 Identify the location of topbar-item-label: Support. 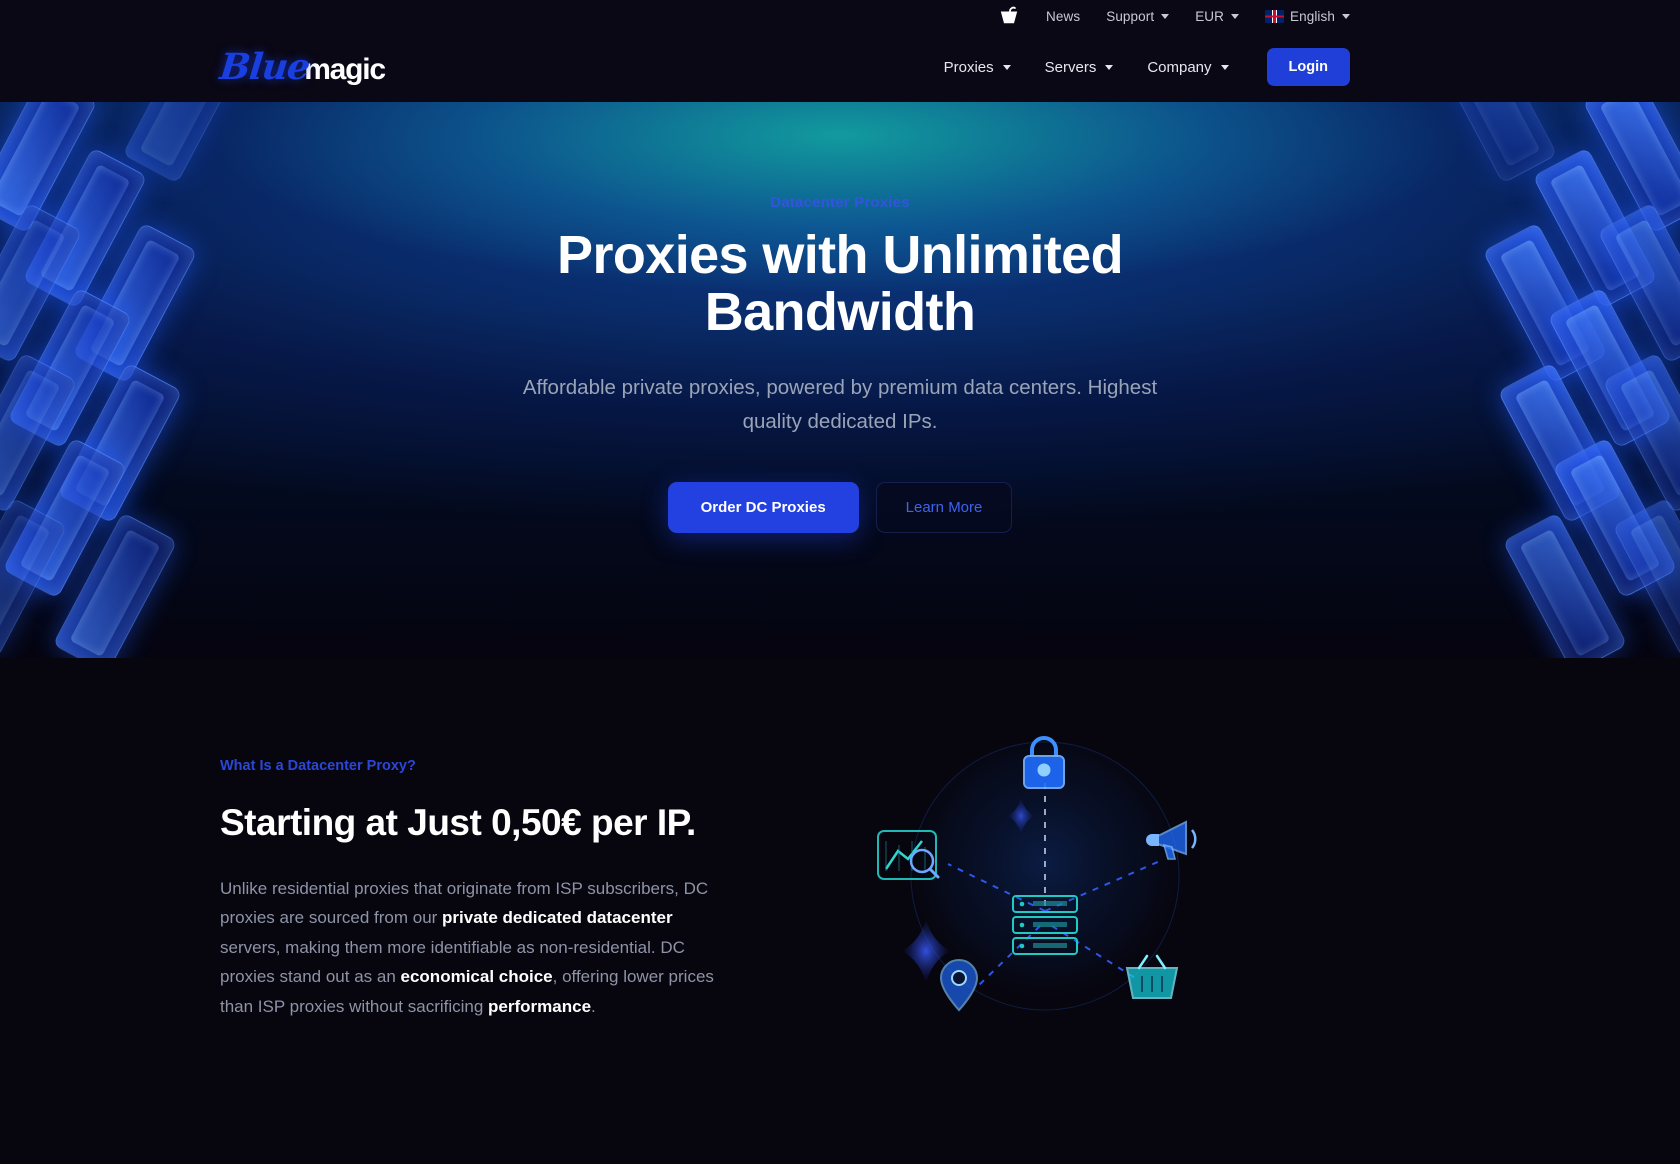
(1130, 16).